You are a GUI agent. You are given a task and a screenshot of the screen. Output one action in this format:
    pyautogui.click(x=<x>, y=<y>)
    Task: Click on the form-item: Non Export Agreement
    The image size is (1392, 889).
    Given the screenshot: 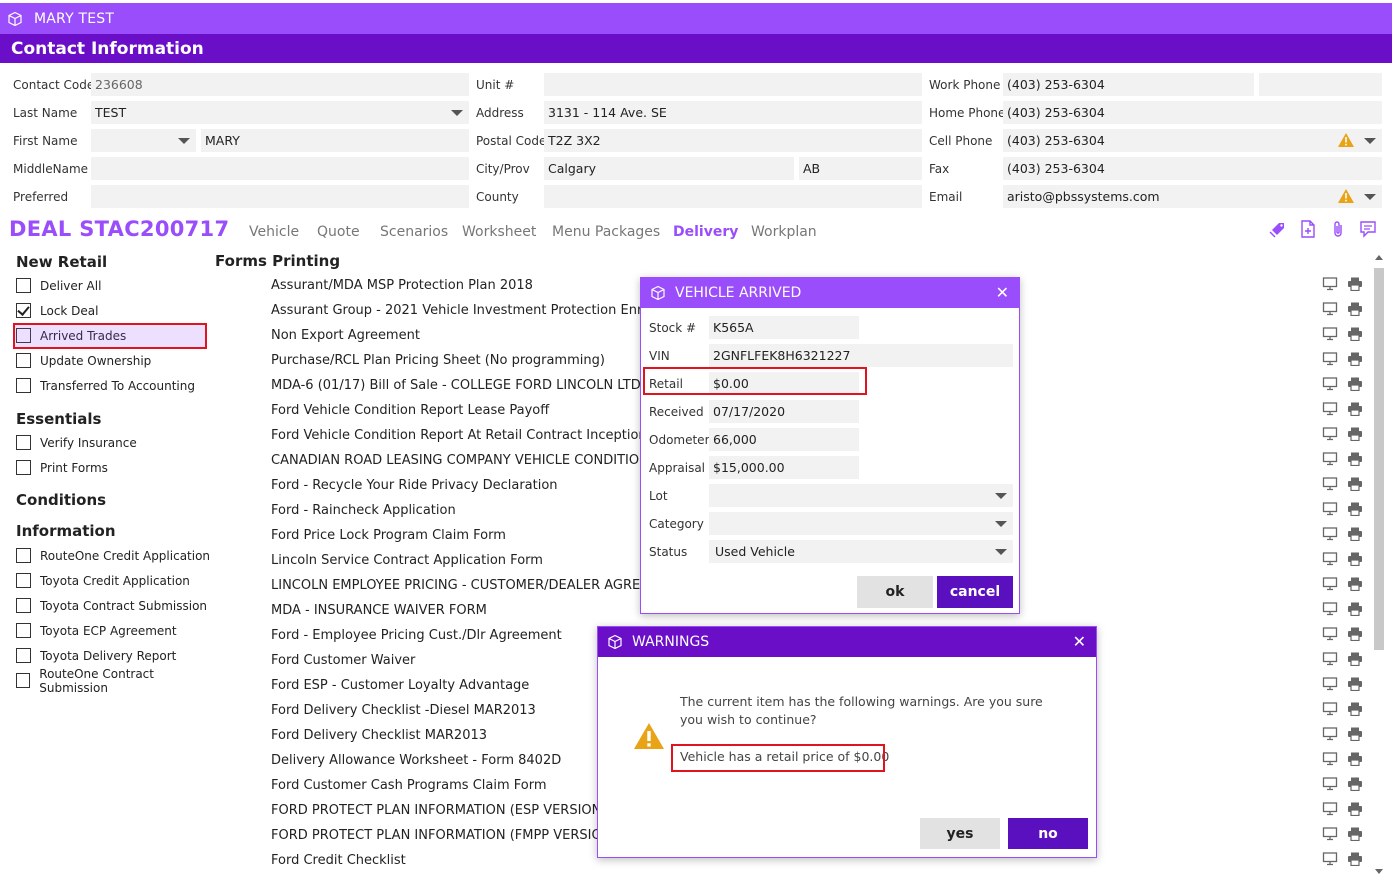 What is the action you would take?
    pyautogui.click(x=456, y=335)
    